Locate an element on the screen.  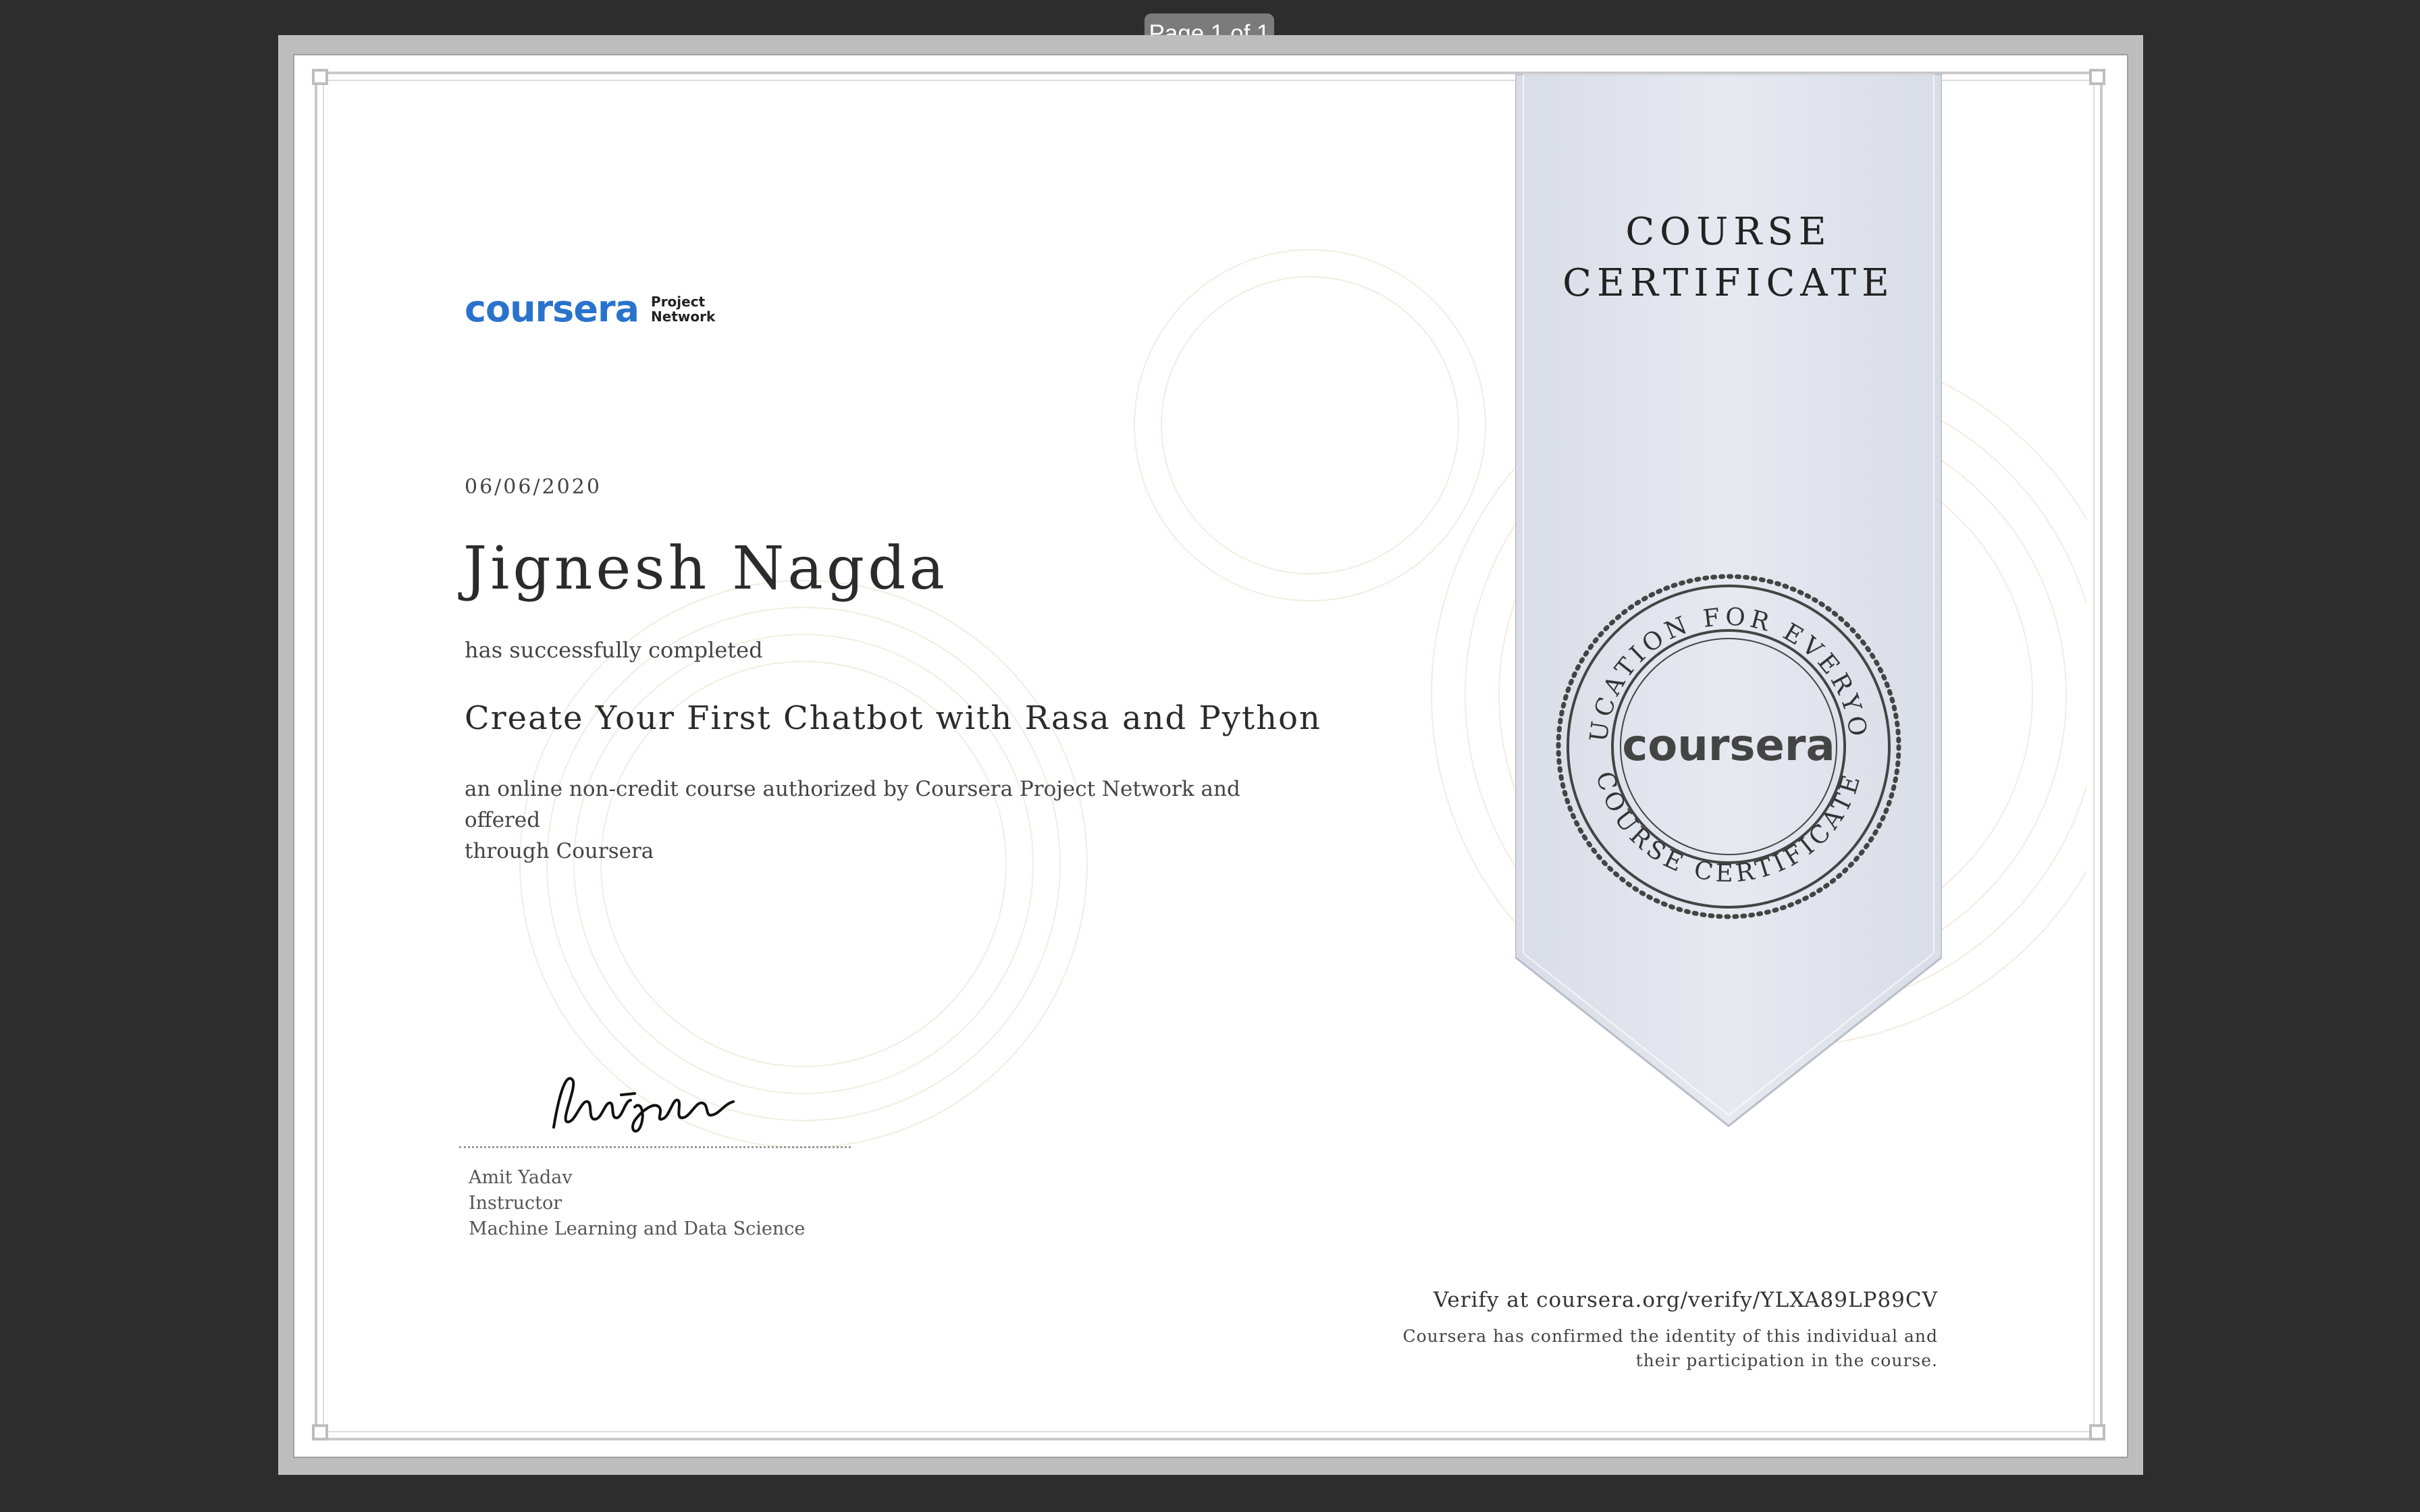
completion-text: has successfully completed is located at coordinates (614, 650).